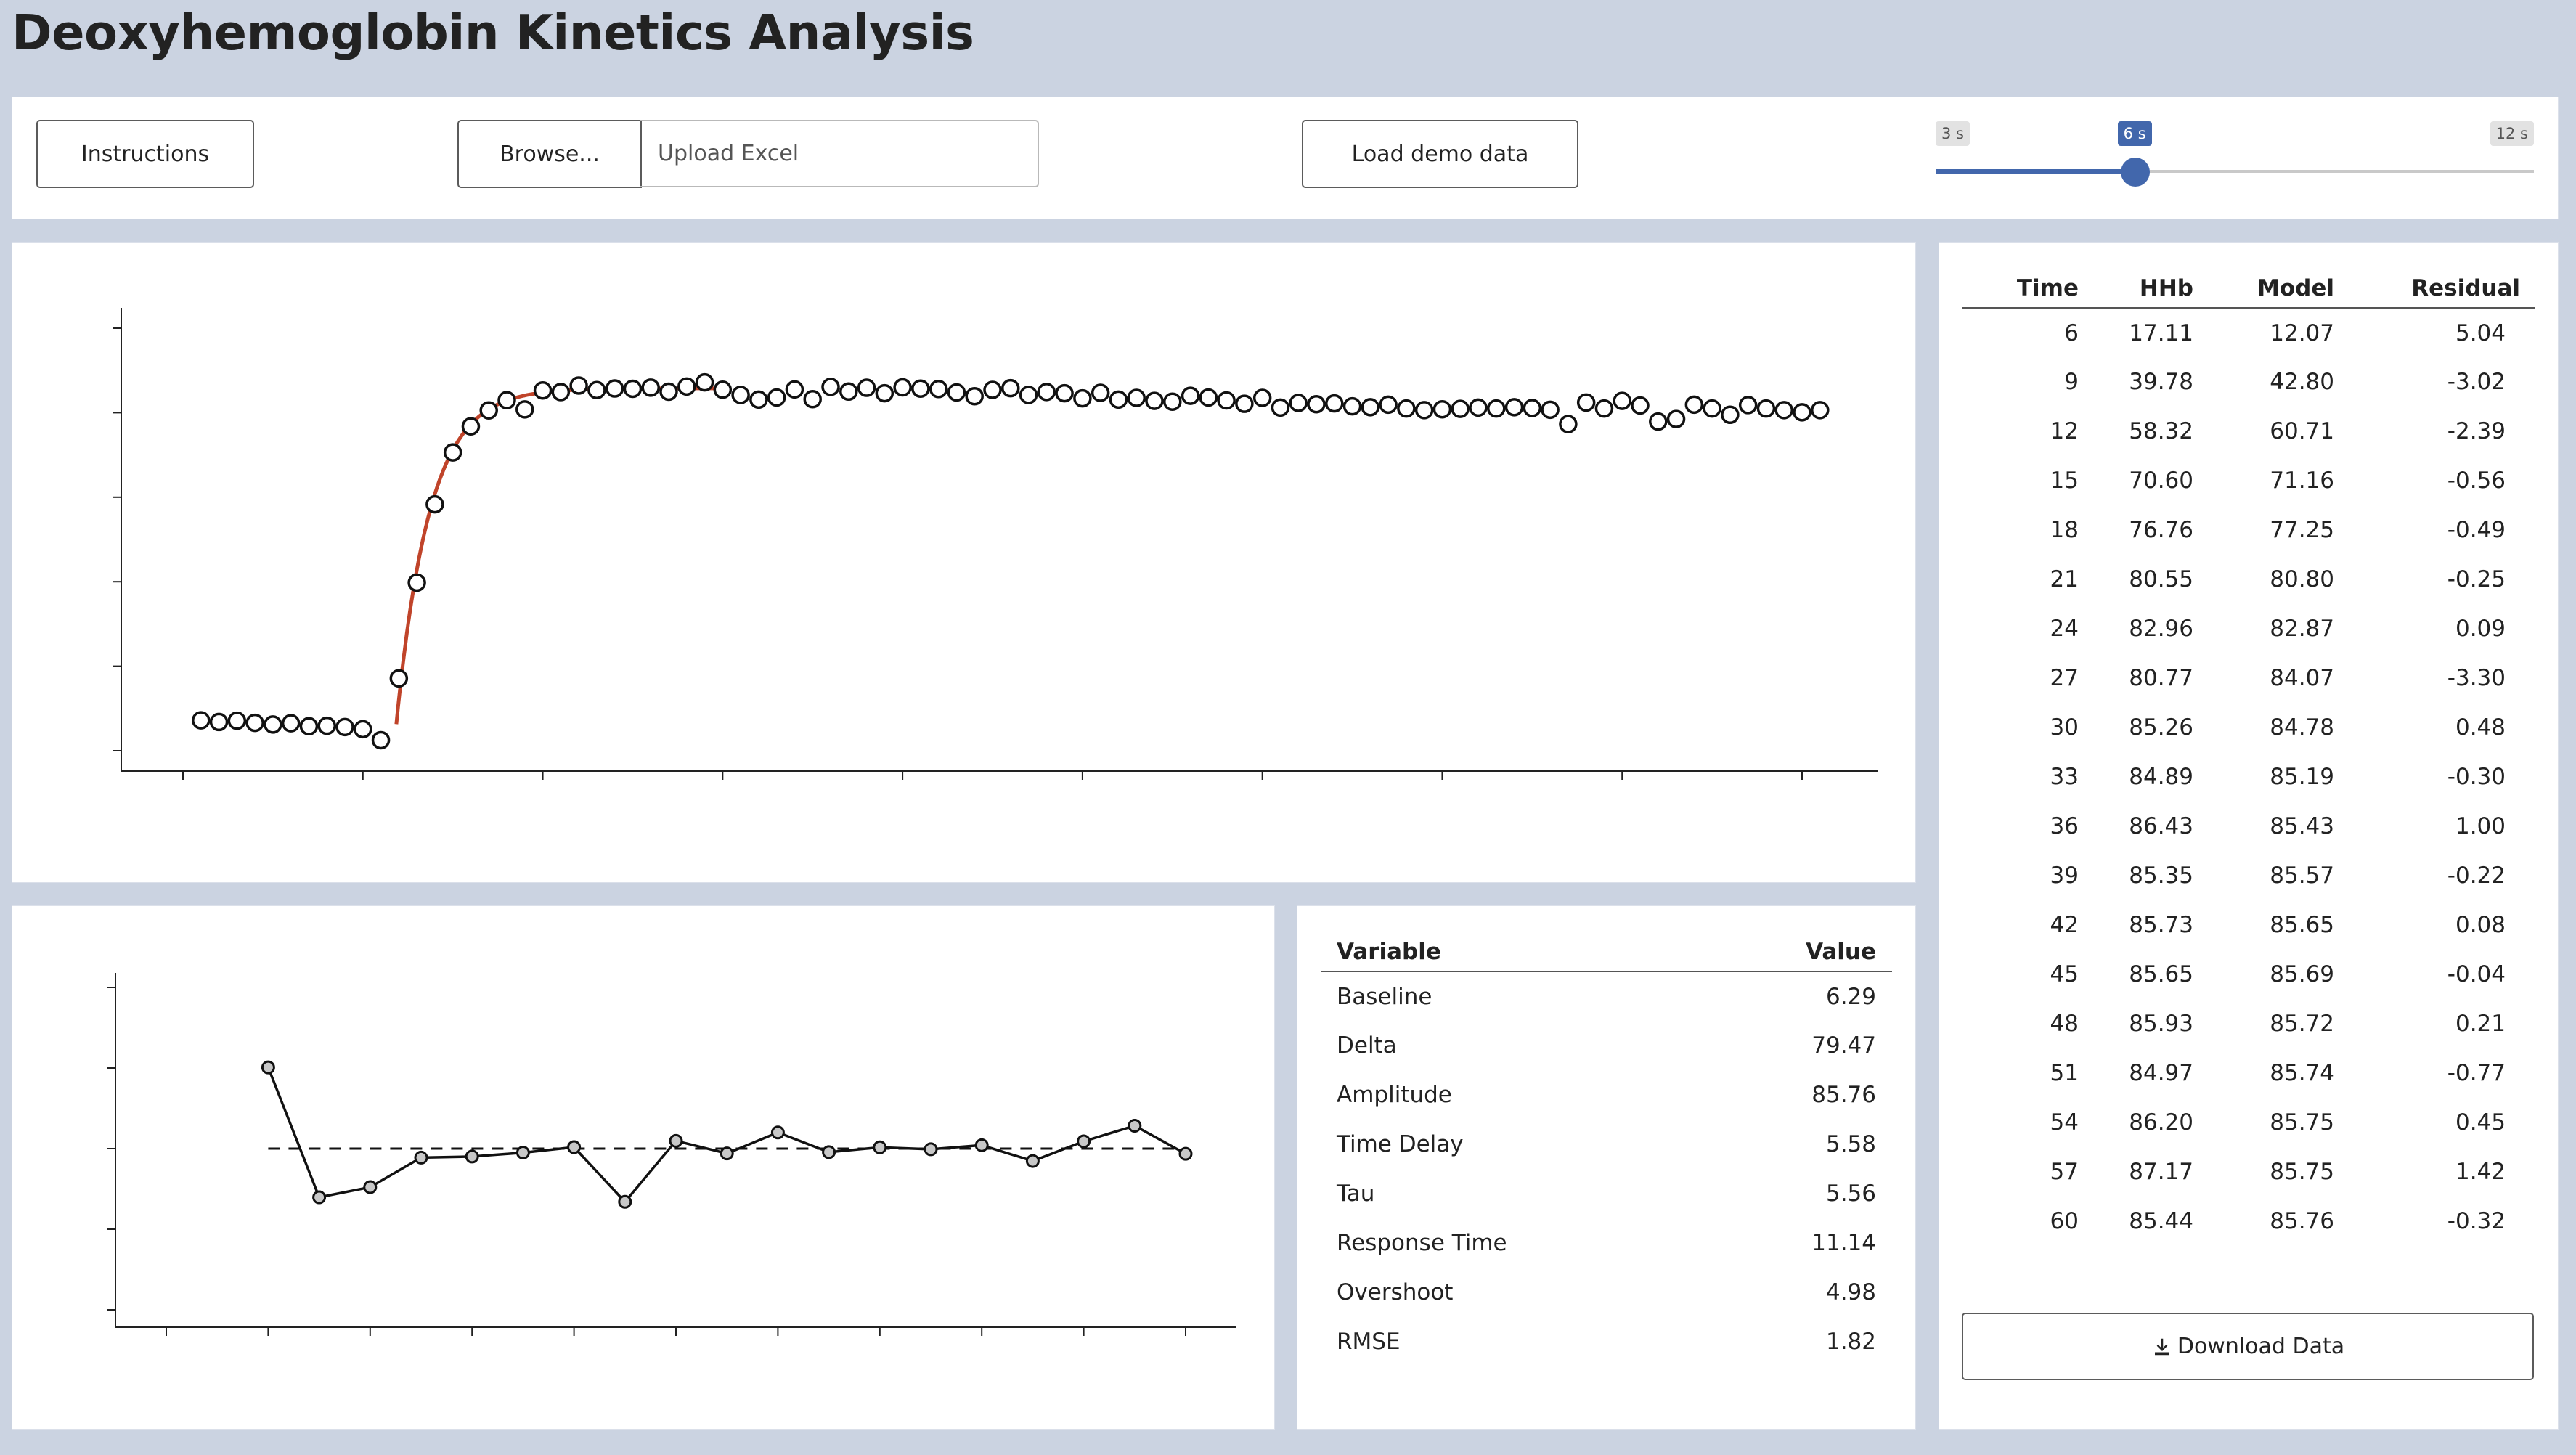 Image resolution: width=2576 pixels, height=1455 pixels. I want to click on data-header-residual: Residual, so click(2452, 283).